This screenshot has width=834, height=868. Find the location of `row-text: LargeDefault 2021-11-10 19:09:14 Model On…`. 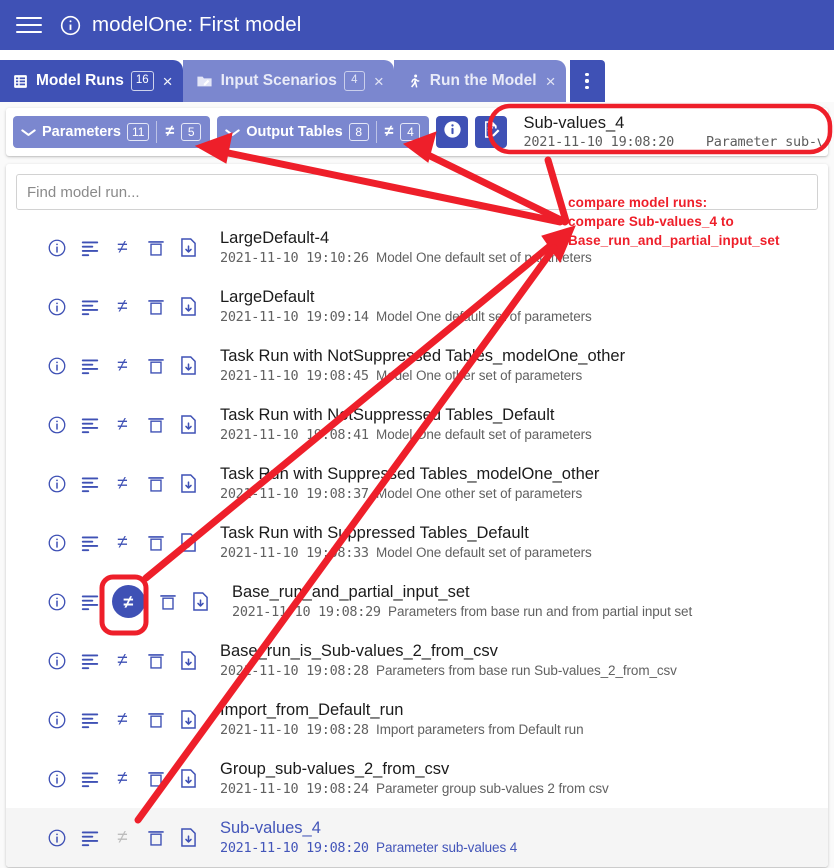

row-text: LargeDefault 2021-11-10 19:09:14 Model On… is located at coordinates (520, 307).